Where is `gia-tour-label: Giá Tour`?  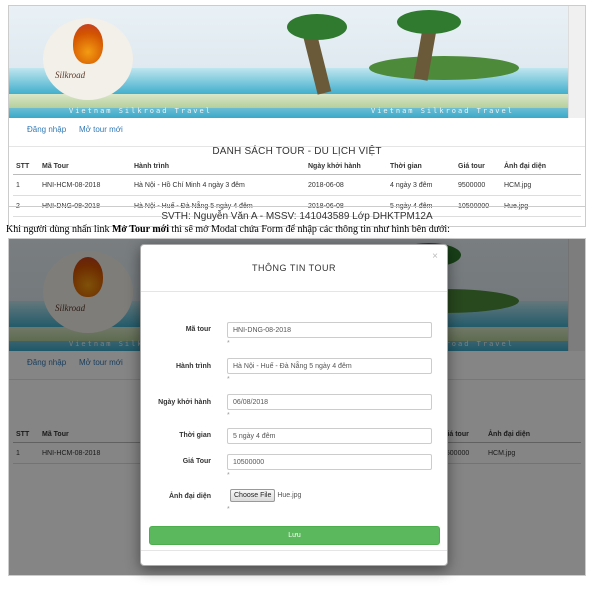
gia-tour-label: Giá Tour is located at coordinates (196, 461).